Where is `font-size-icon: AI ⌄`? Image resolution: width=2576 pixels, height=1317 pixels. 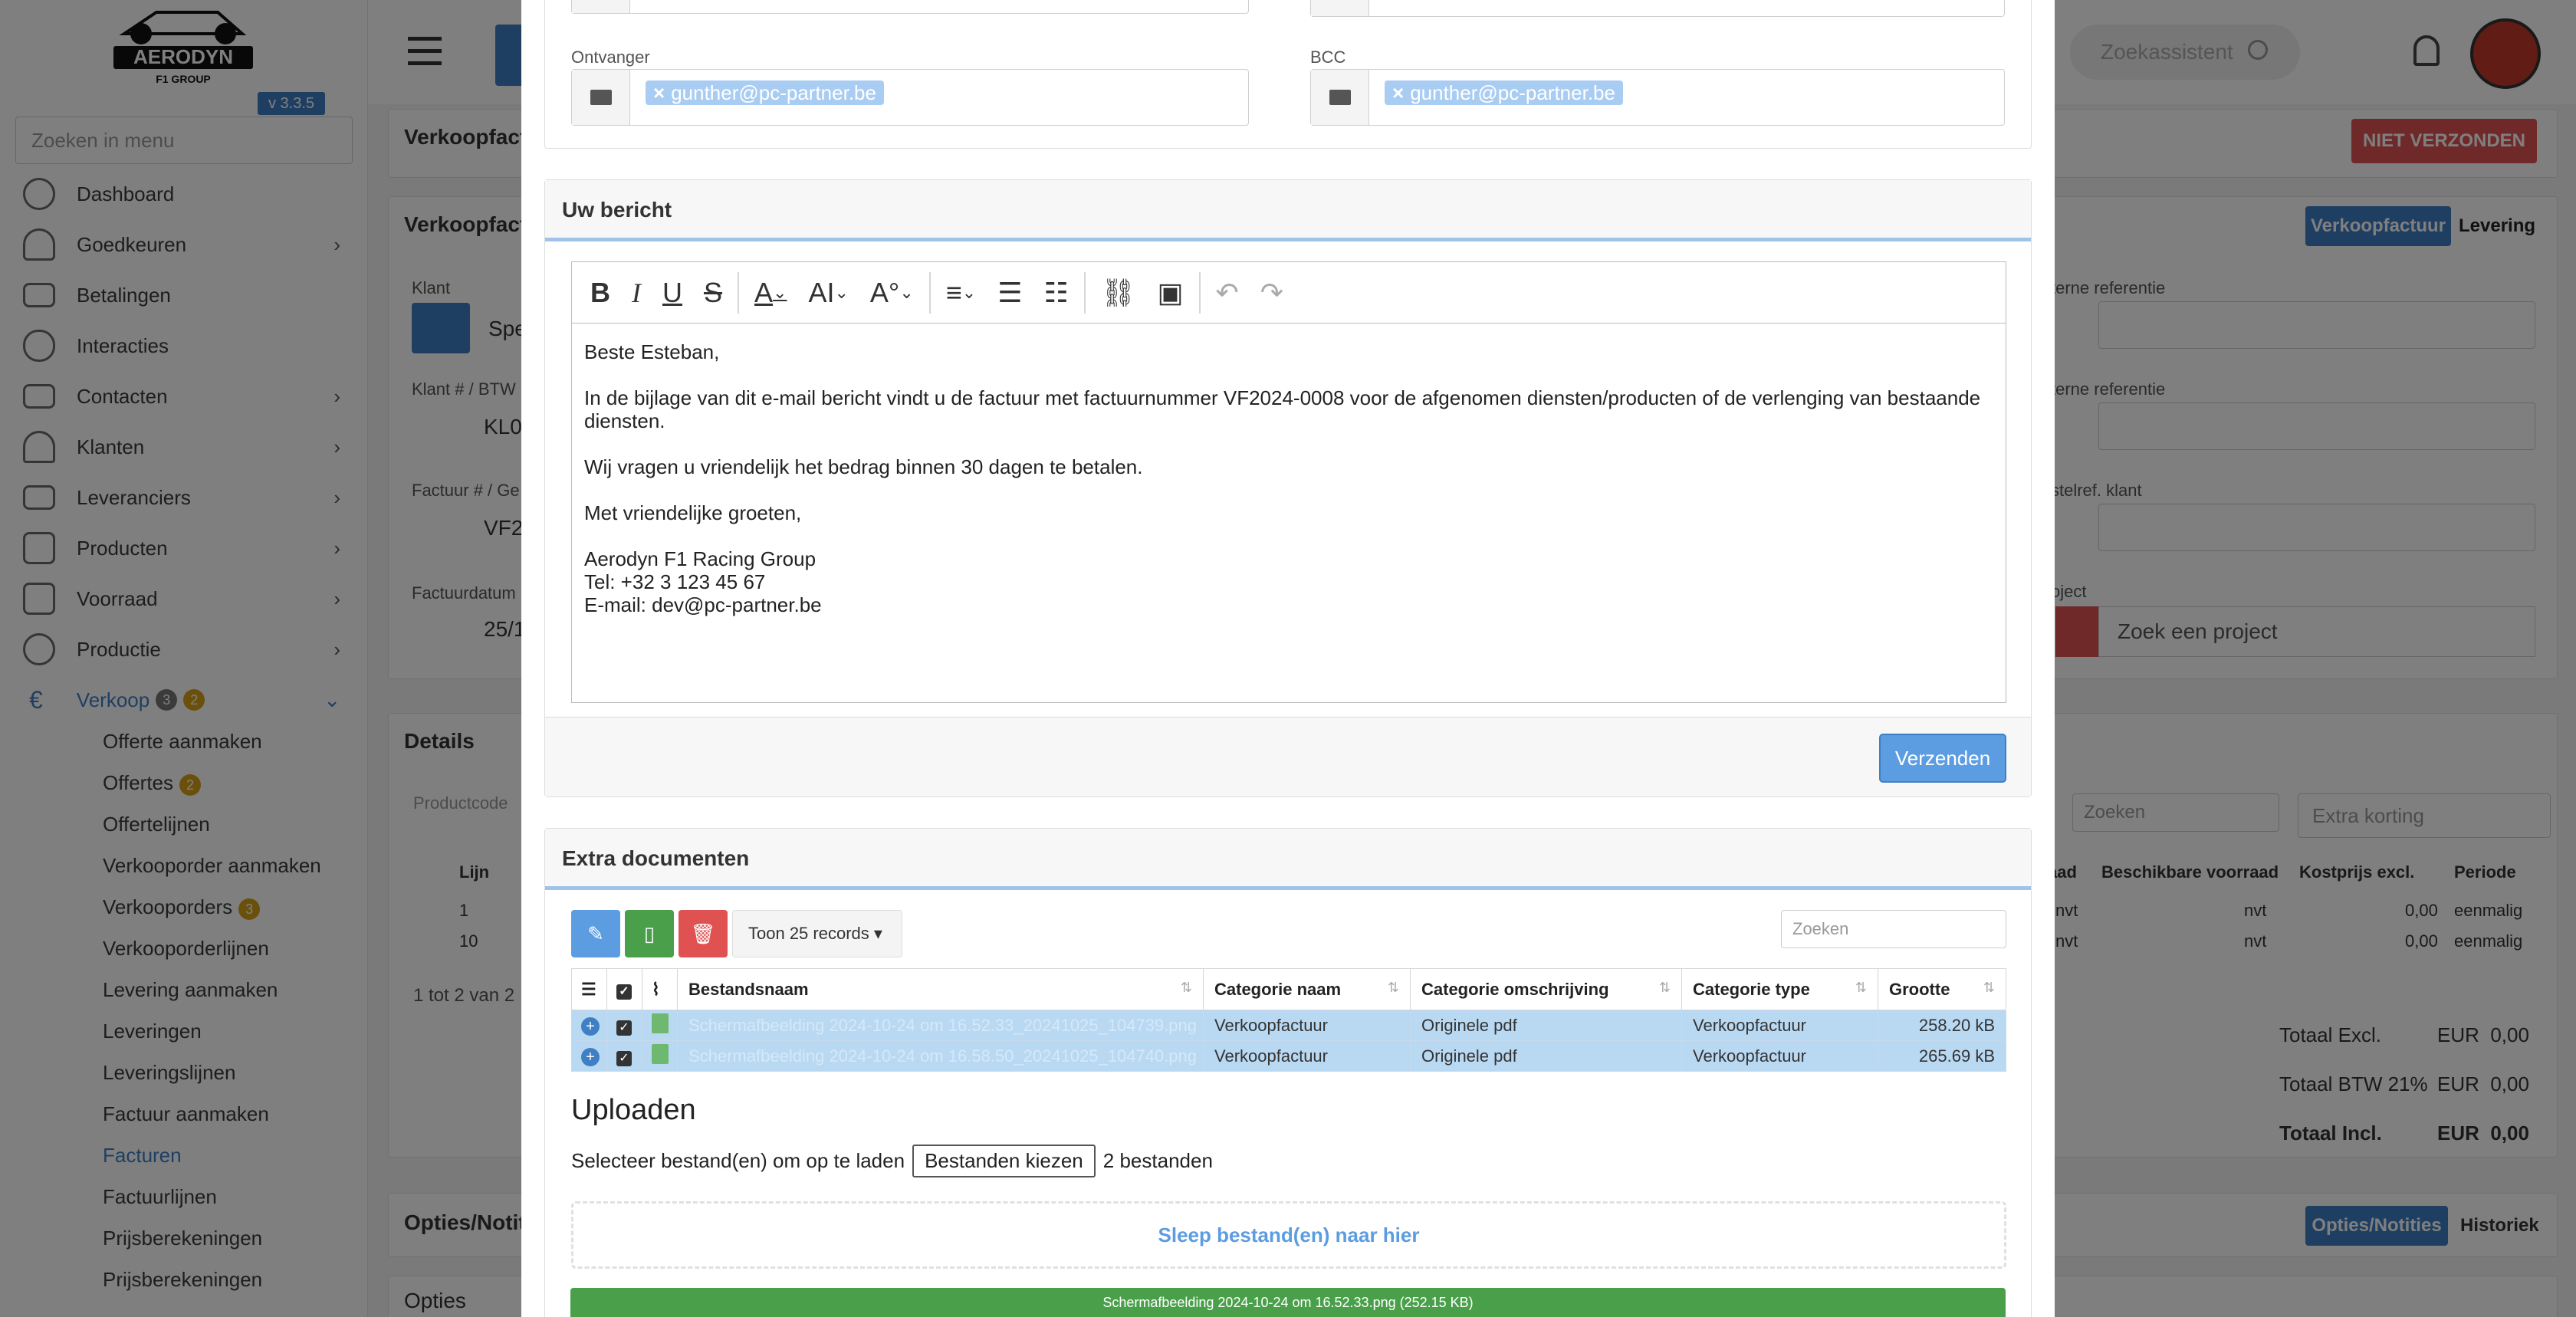 font-size-icon: AI ⌄ is located at coordinates (828, 293).